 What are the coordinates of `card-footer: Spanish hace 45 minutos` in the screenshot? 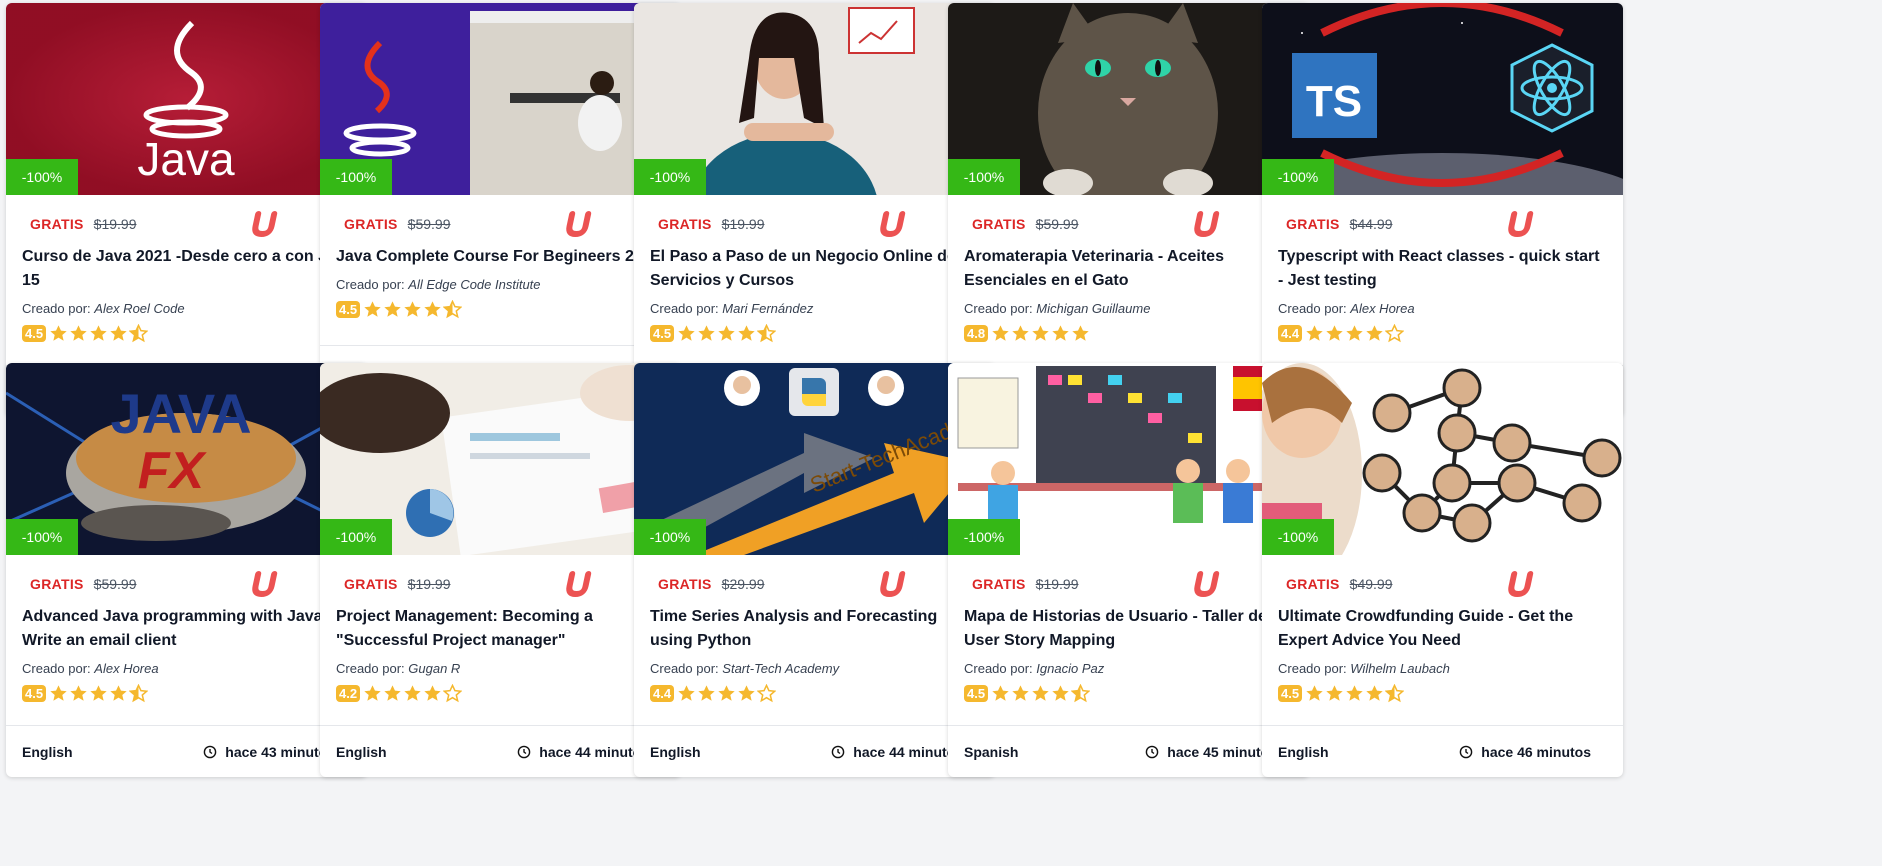 It's located at (1128, 751).